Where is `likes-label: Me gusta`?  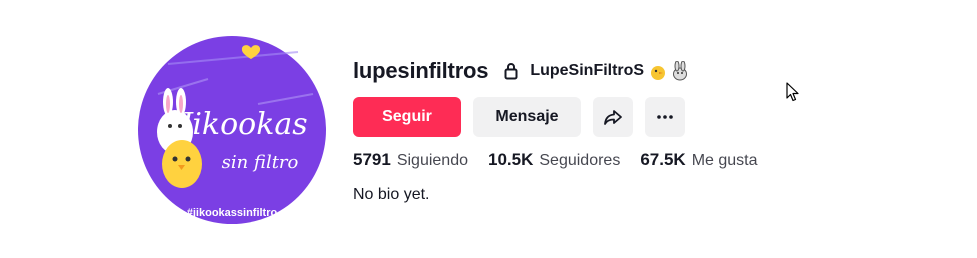 likes-label: Me gusta is located at coordinates (724, 160).